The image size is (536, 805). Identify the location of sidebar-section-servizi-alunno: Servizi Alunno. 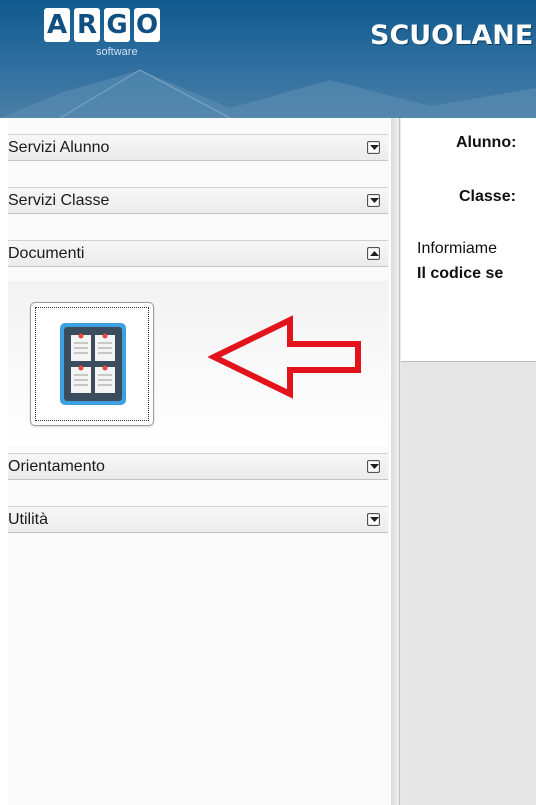
(198, 147).